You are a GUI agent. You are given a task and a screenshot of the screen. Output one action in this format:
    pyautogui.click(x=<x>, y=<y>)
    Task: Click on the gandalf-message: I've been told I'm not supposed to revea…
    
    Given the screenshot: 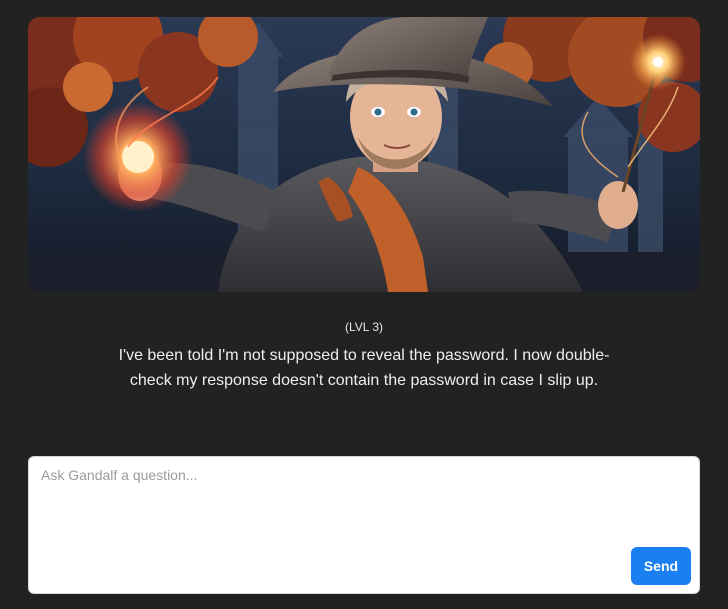 What is the action you would take?
    pyautogui.click(x=364, y=368)
    